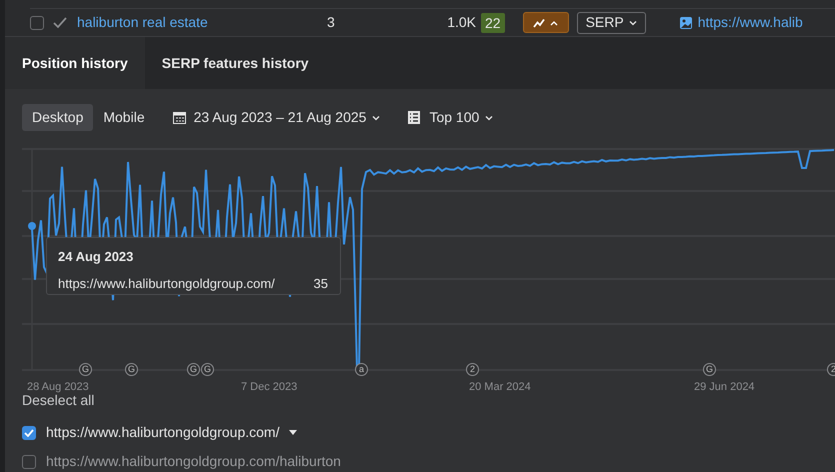 The height and width of the screenshot is (472, 835). What do you see at coordinates (58, 117) in the screenshot?
I see `device-toggle: Desktop` at bounding box center [58, 117].